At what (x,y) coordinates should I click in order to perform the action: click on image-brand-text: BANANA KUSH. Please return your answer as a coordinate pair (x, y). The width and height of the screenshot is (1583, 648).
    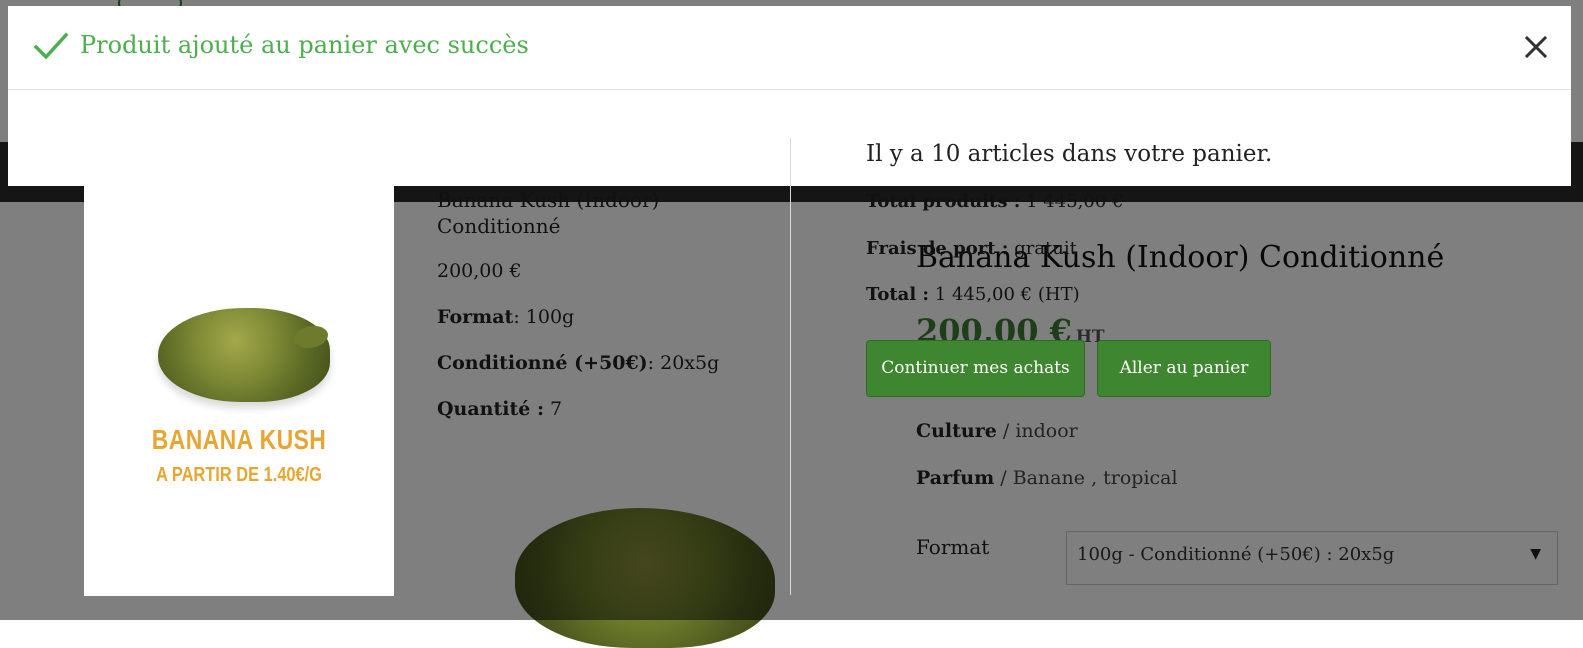
    Looking at the image, I should click on (239, 439).